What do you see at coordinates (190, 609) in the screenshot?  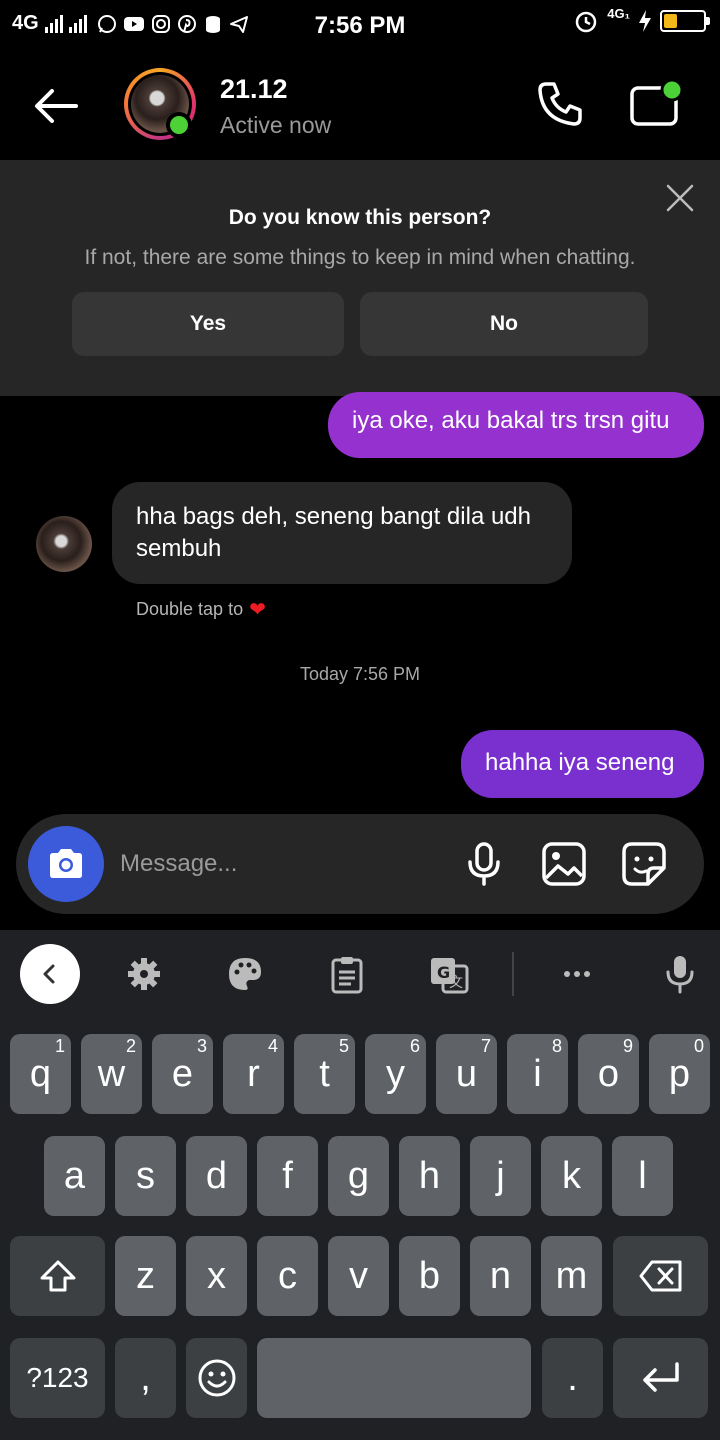 I see `double-tap-label: Double tap to` at bounding box center [190, 609].